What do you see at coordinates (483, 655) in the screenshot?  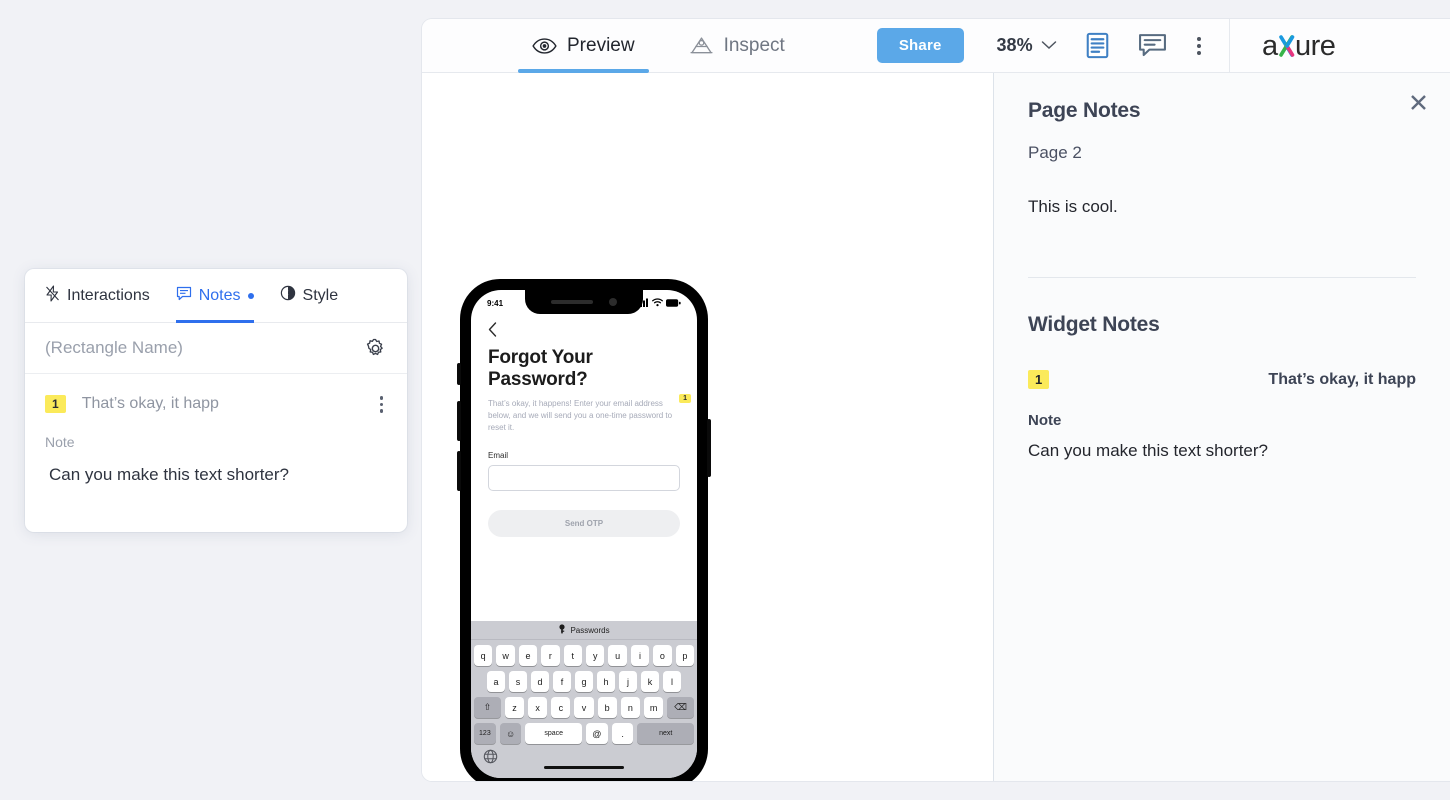 I see `key-q: q` at bounding box center [483, 655].